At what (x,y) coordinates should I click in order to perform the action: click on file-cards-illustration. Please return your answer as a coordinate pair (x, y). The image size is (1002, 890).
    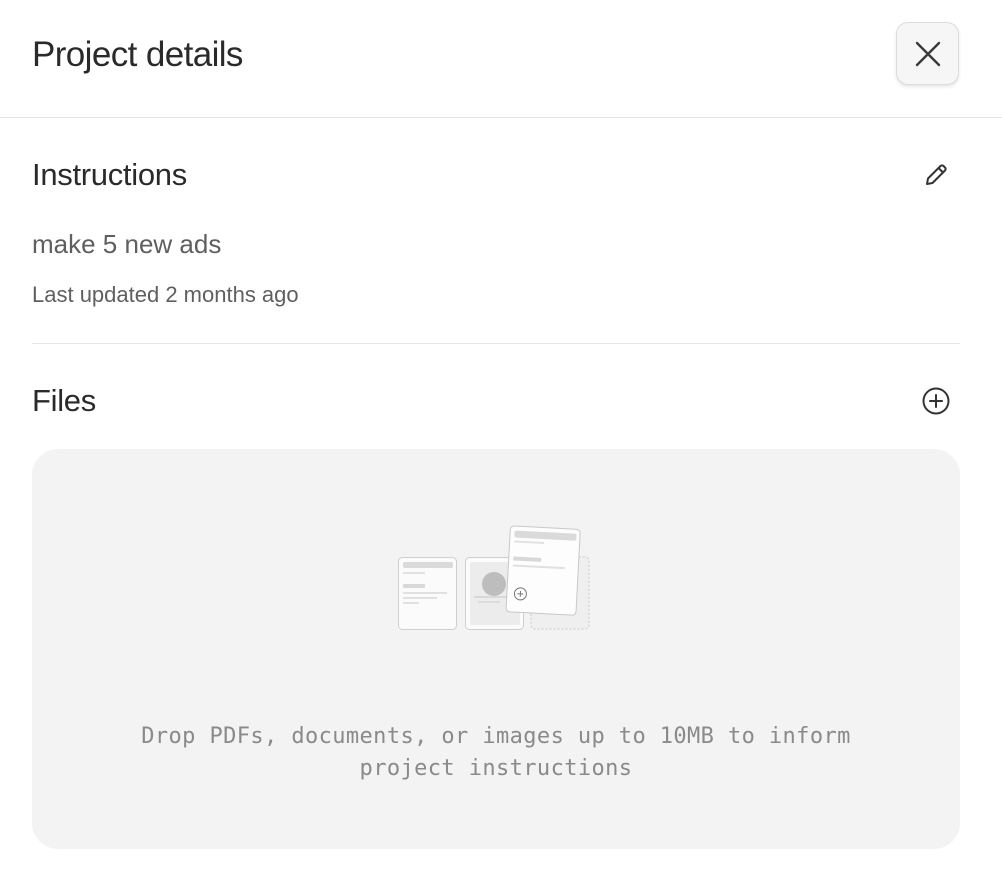
    Looking at the image, I should click on (494, 577).